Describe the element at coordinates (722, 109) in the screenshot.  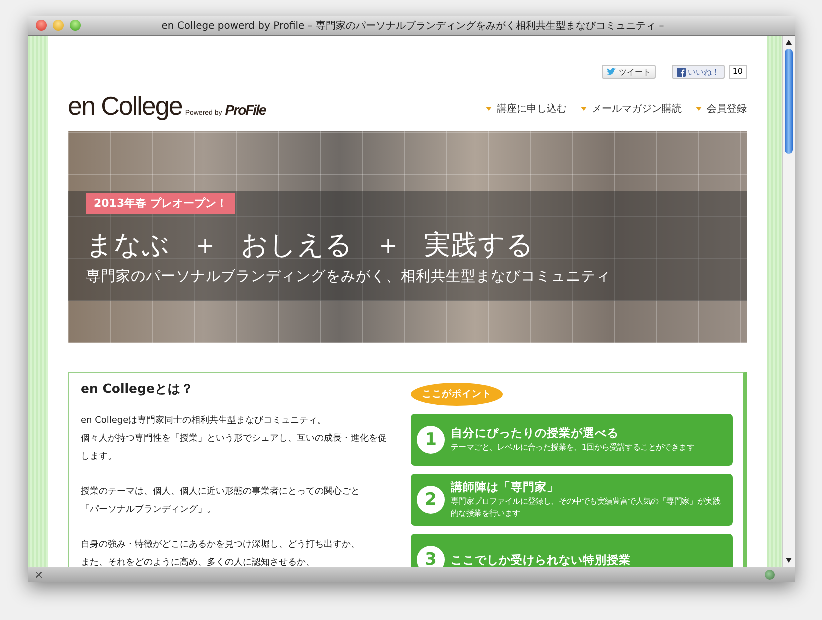
I see `nav-link: 会員登録` at that location.